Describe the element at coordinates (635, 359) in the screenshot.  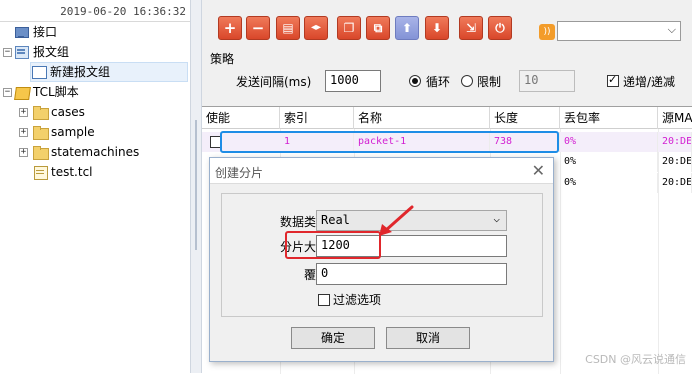
I see `watermark: CSDN @风云说通信` at that location.